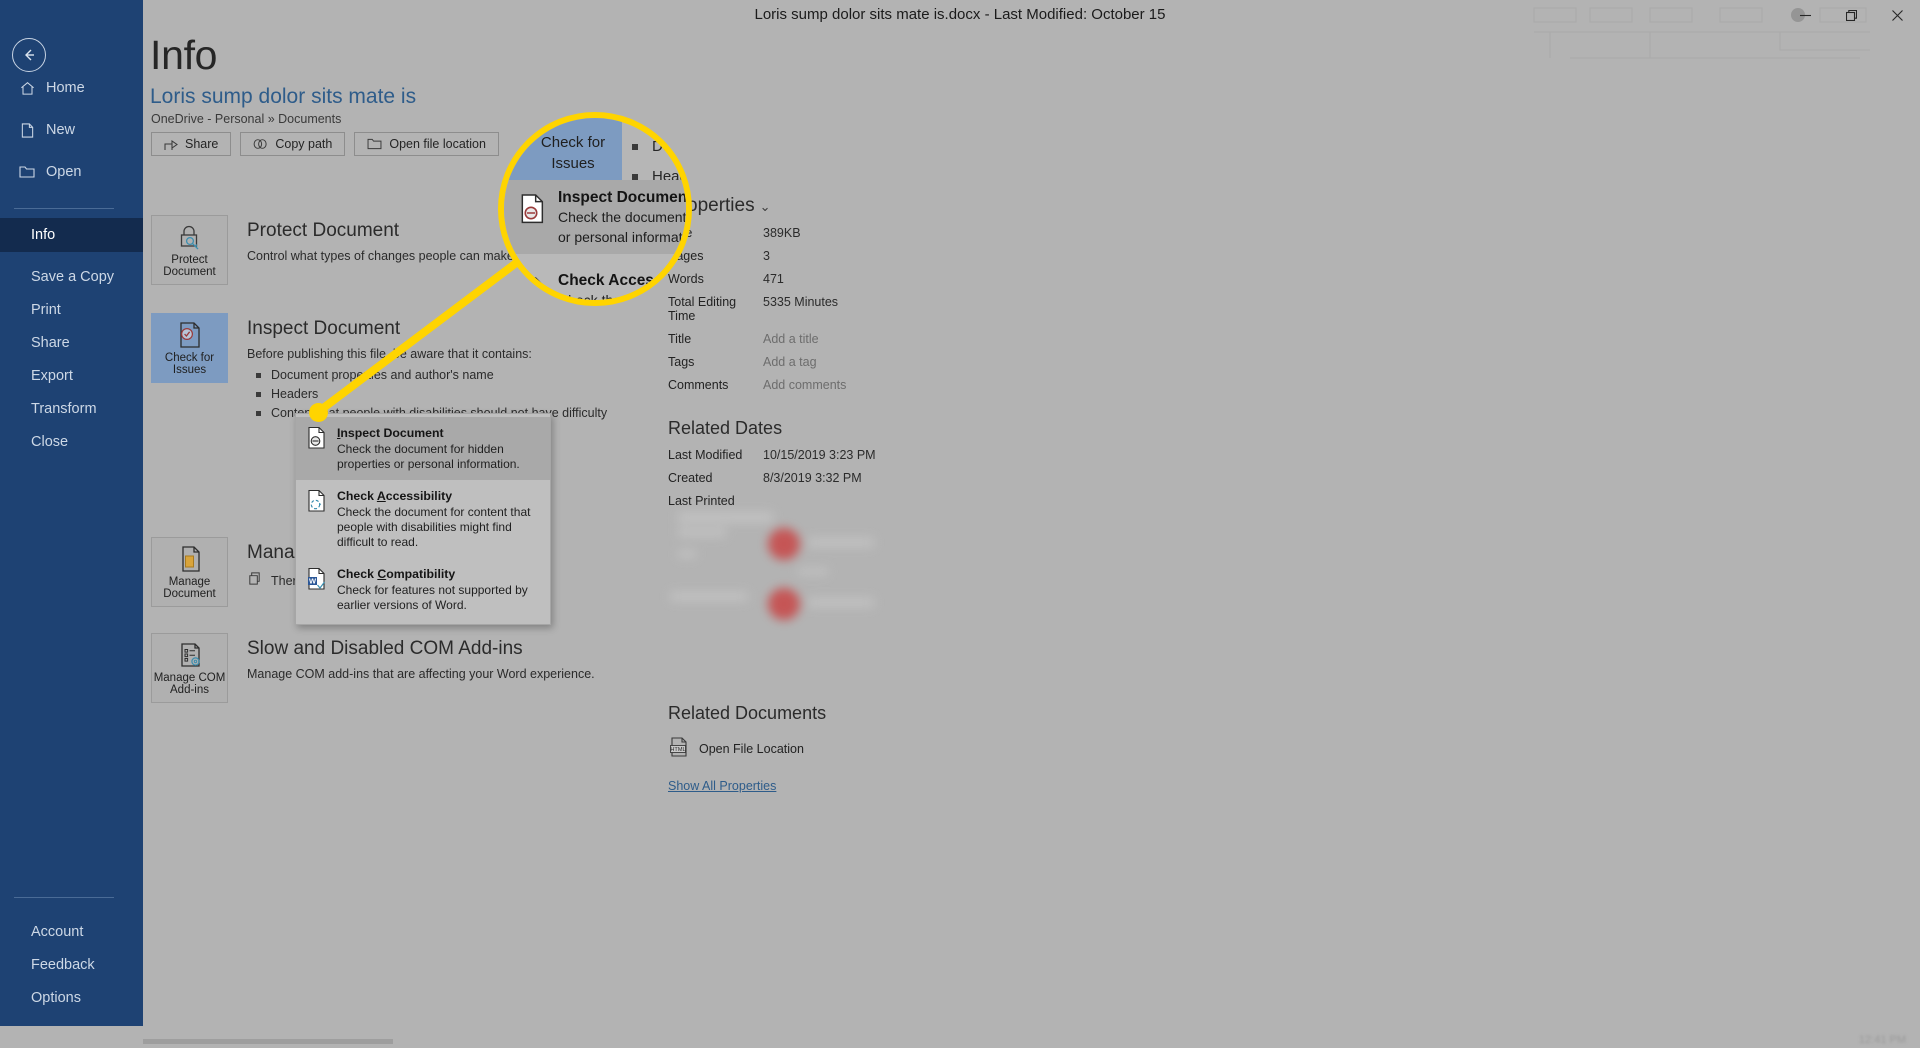 The width and height of the screenshot is (1920, 1048). Describe the element at coordinates (65, 88) in the screenshot. I see `sidebar-item-label: Home` at that location.